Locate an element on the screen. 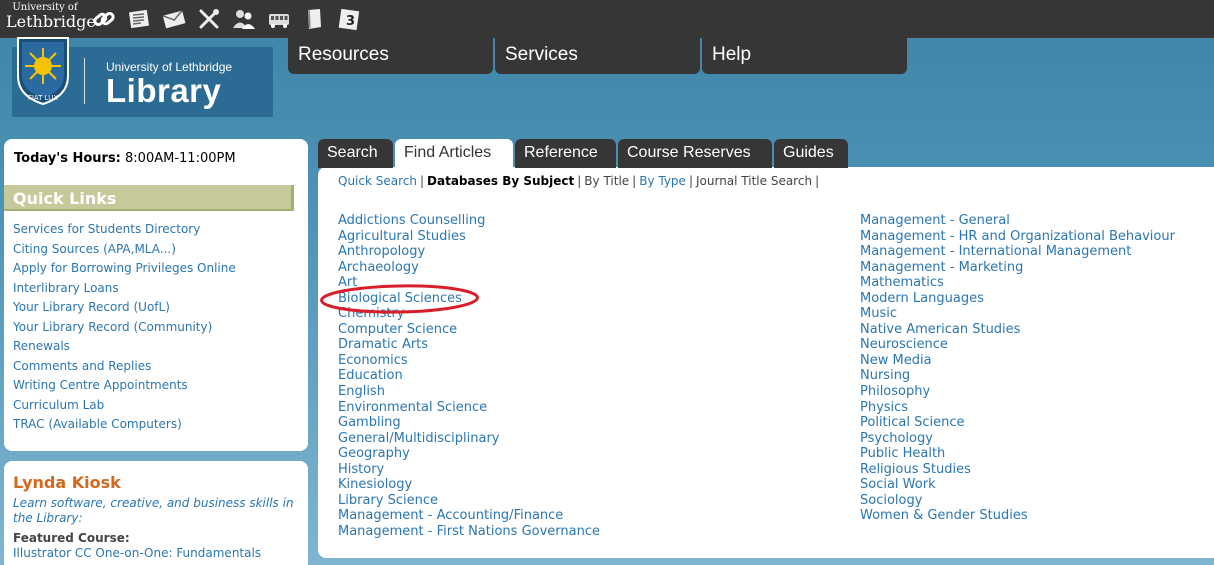 The width and height of the screenshot is (1214, 565). quick-link: Services for Students Directory is located at coordinates (124, 232).